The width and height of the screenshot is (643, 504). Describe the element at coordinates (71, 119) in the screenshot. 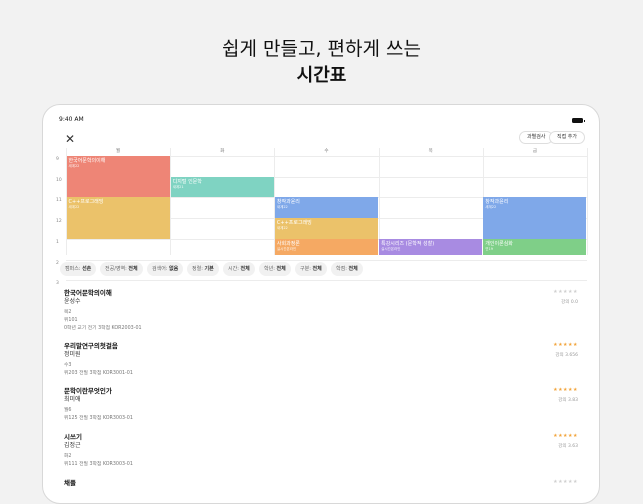

I see `status-time: 9:40 AM` at that location.